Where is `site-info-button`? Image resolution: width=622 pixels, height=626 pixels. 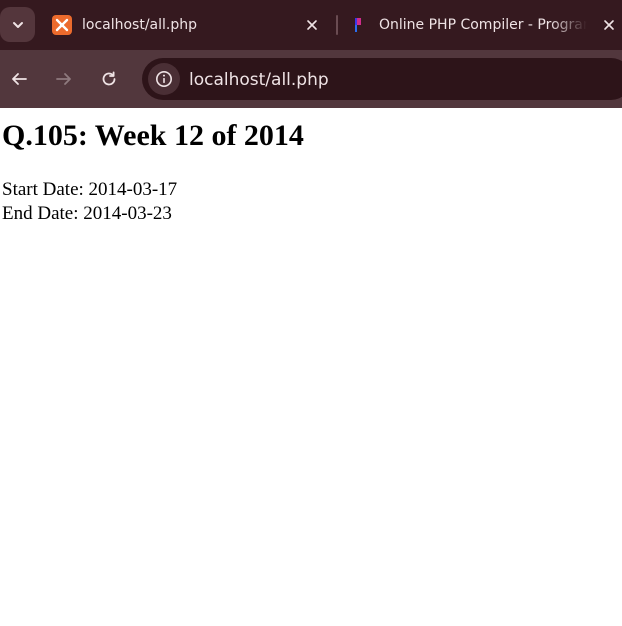 site-info-button is located at coordinates (164, 79).